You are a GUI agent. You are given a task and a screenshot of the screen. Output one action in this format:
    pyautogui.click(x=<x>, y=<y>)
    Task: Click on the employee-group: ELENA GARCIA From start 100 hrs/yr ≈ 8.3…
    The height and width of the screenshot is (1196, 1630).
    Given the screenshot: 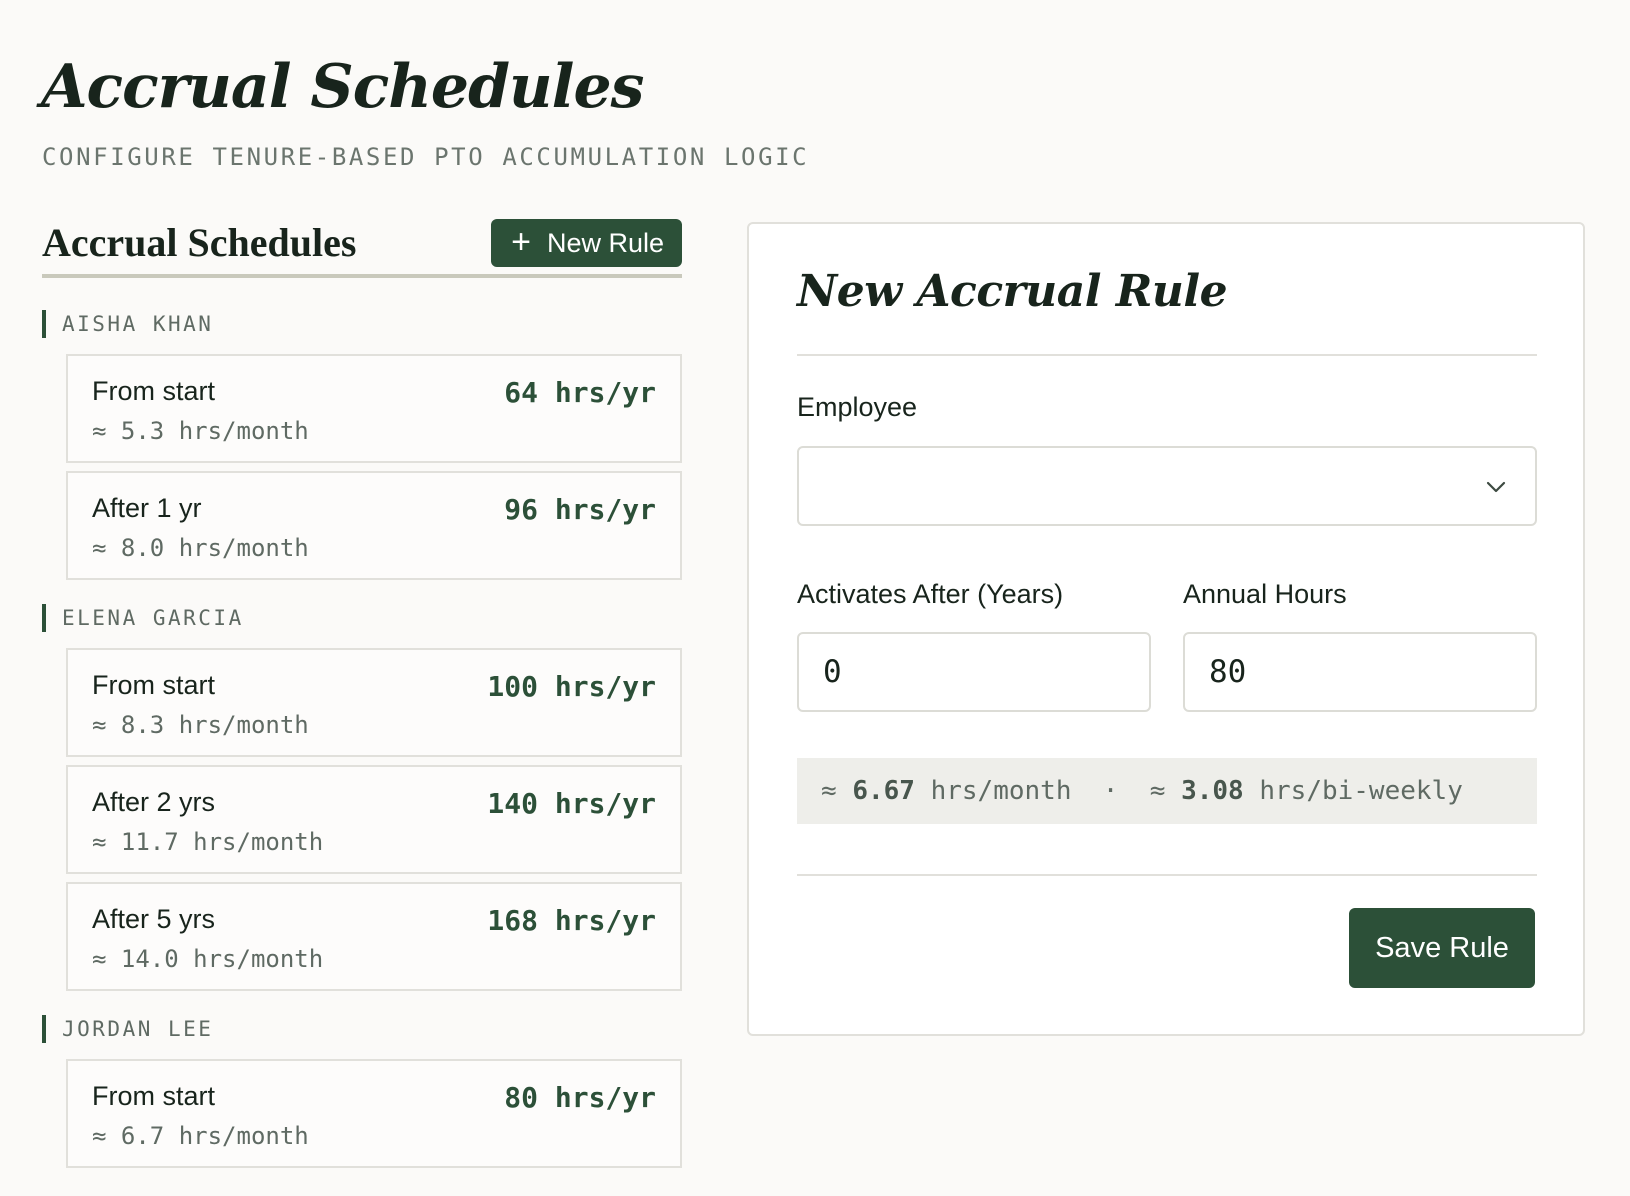 What is the action you would take?
    pyautogui.click(x=362, y=797)
    